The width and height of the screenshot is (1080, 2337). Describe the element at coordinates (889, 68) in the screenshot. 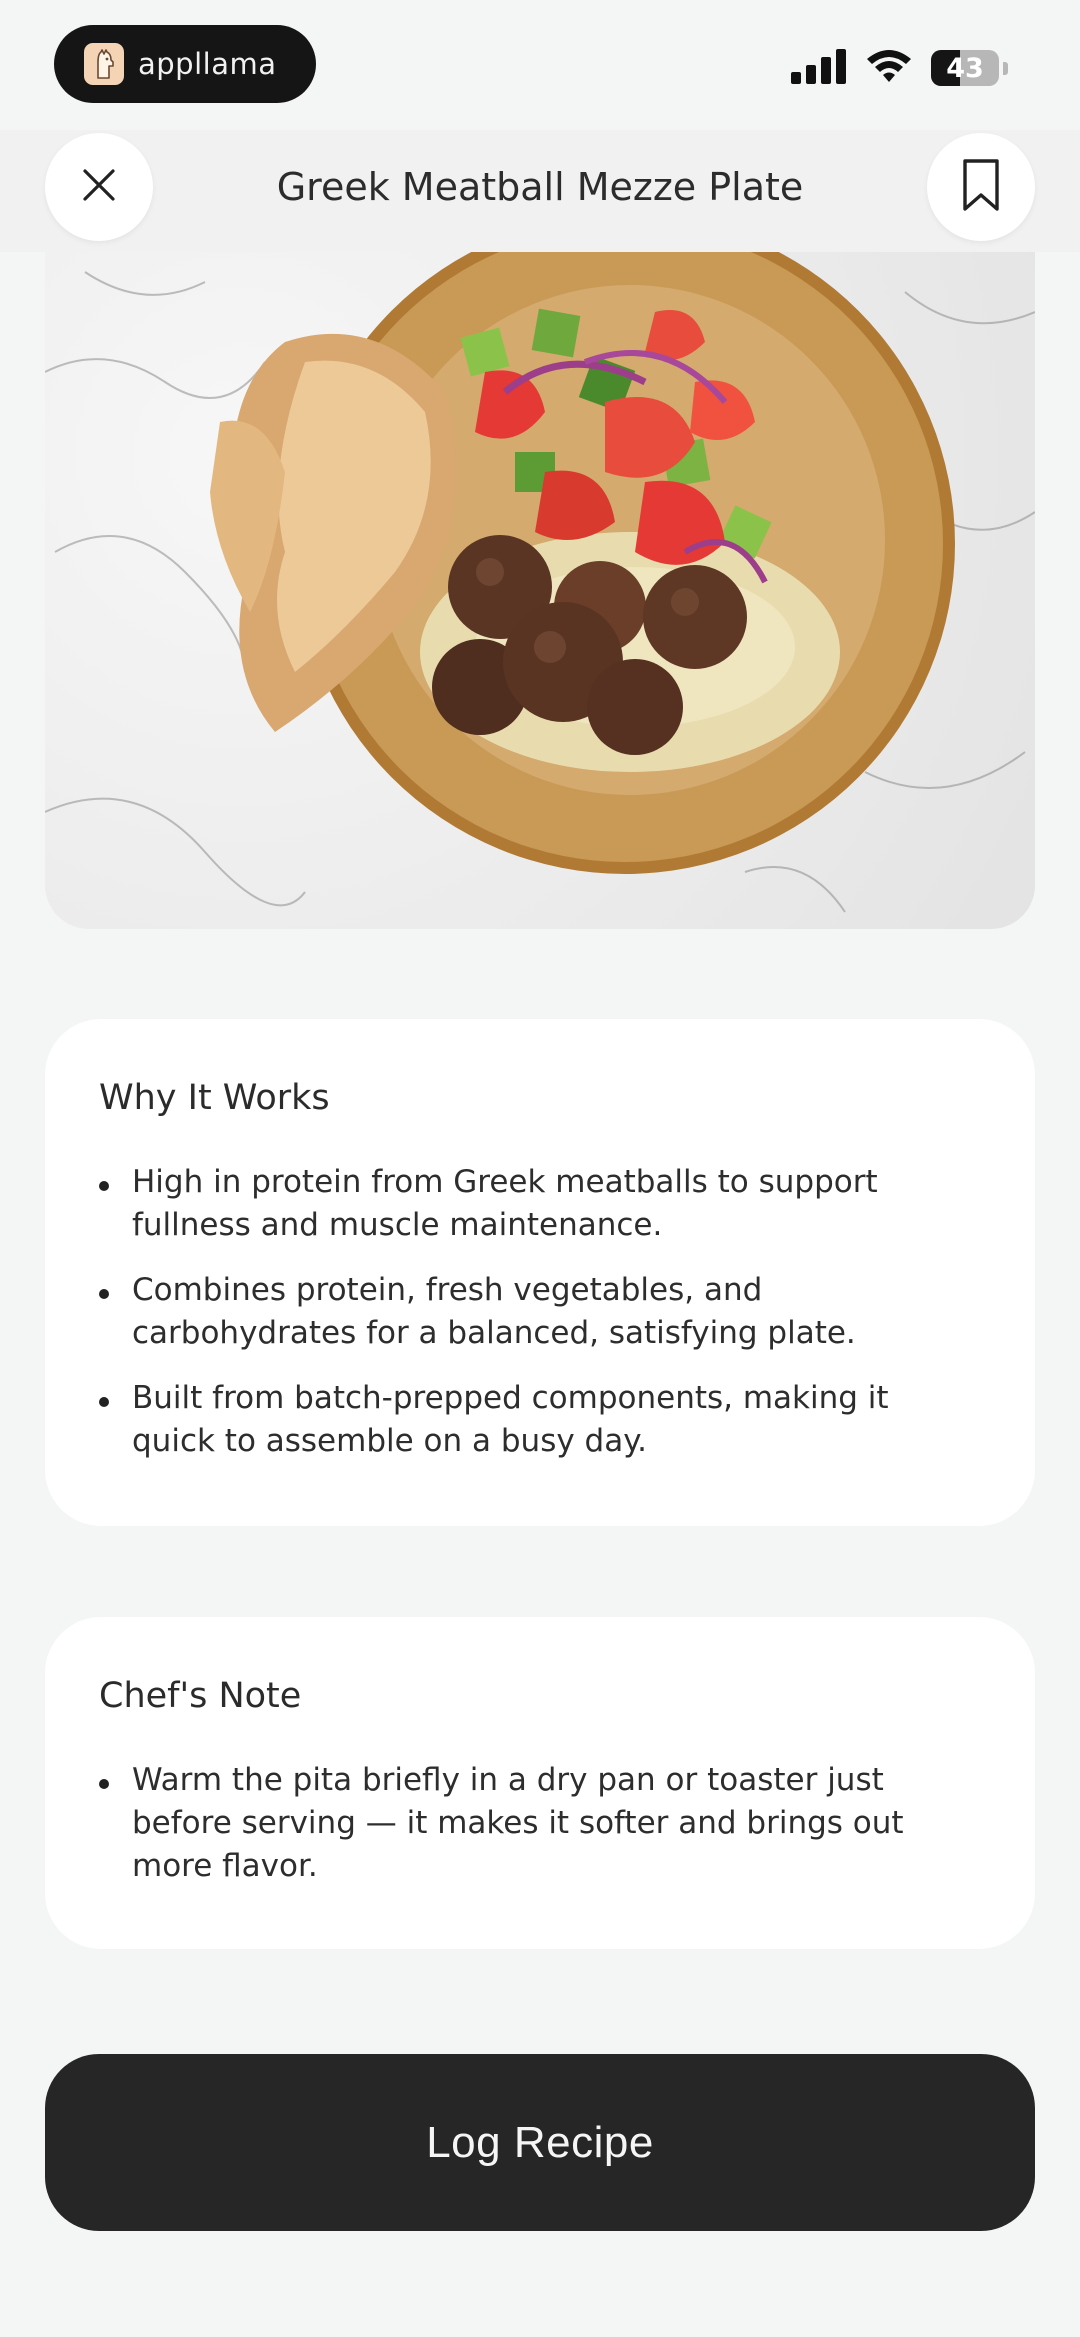

I see `wifi-icon` at that location.